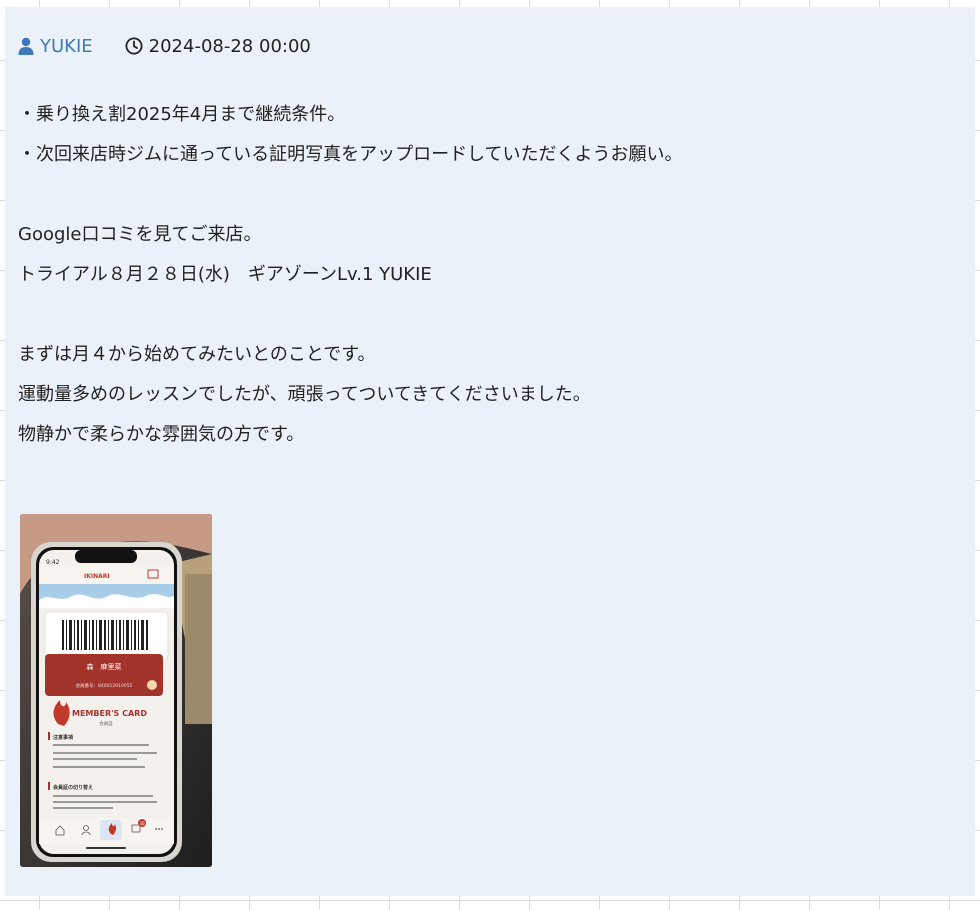 The width and height of the screenshot is (980, 910). I want to click on body-line: 運動量多めのレッスンでしたが、頑張ってついてきてくださいました。, so click(304, 394).